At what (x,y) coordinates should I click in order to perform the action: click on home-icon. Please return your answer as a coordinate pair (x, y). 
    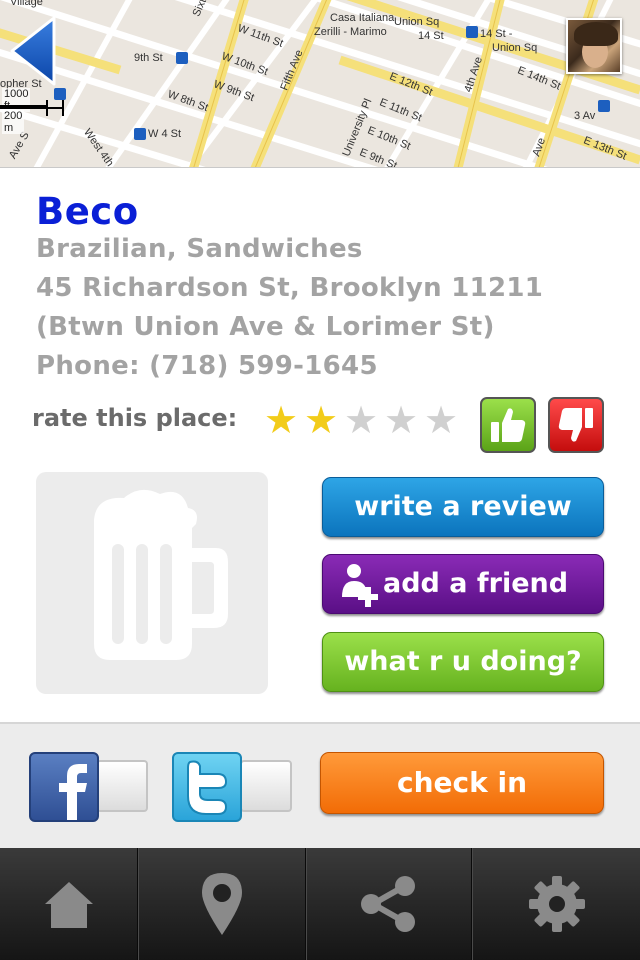
    Looking at the image, I should click on (68, 905).